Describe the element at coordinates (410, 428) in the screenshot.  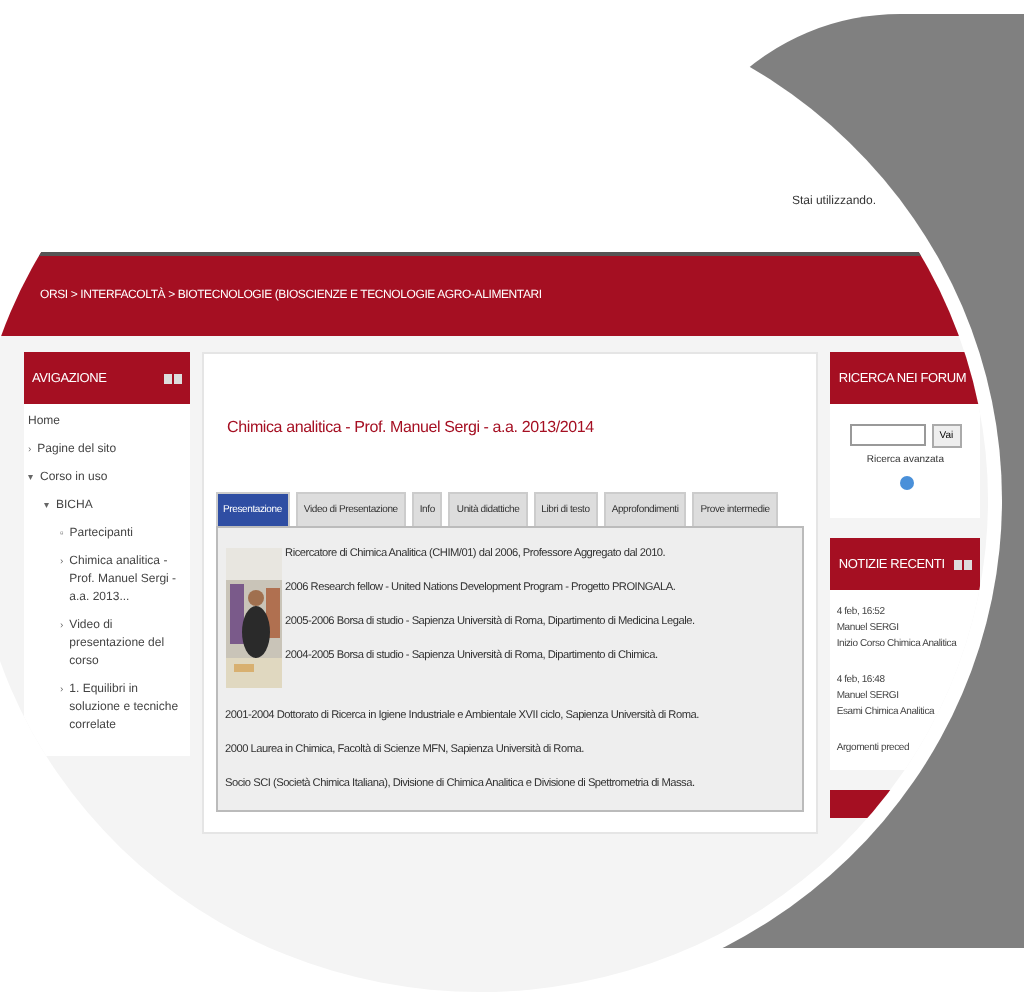
I see `course-title: Chimica analitica - Prof. Manuel Sergi - a.a. 2013/2014` at that location.